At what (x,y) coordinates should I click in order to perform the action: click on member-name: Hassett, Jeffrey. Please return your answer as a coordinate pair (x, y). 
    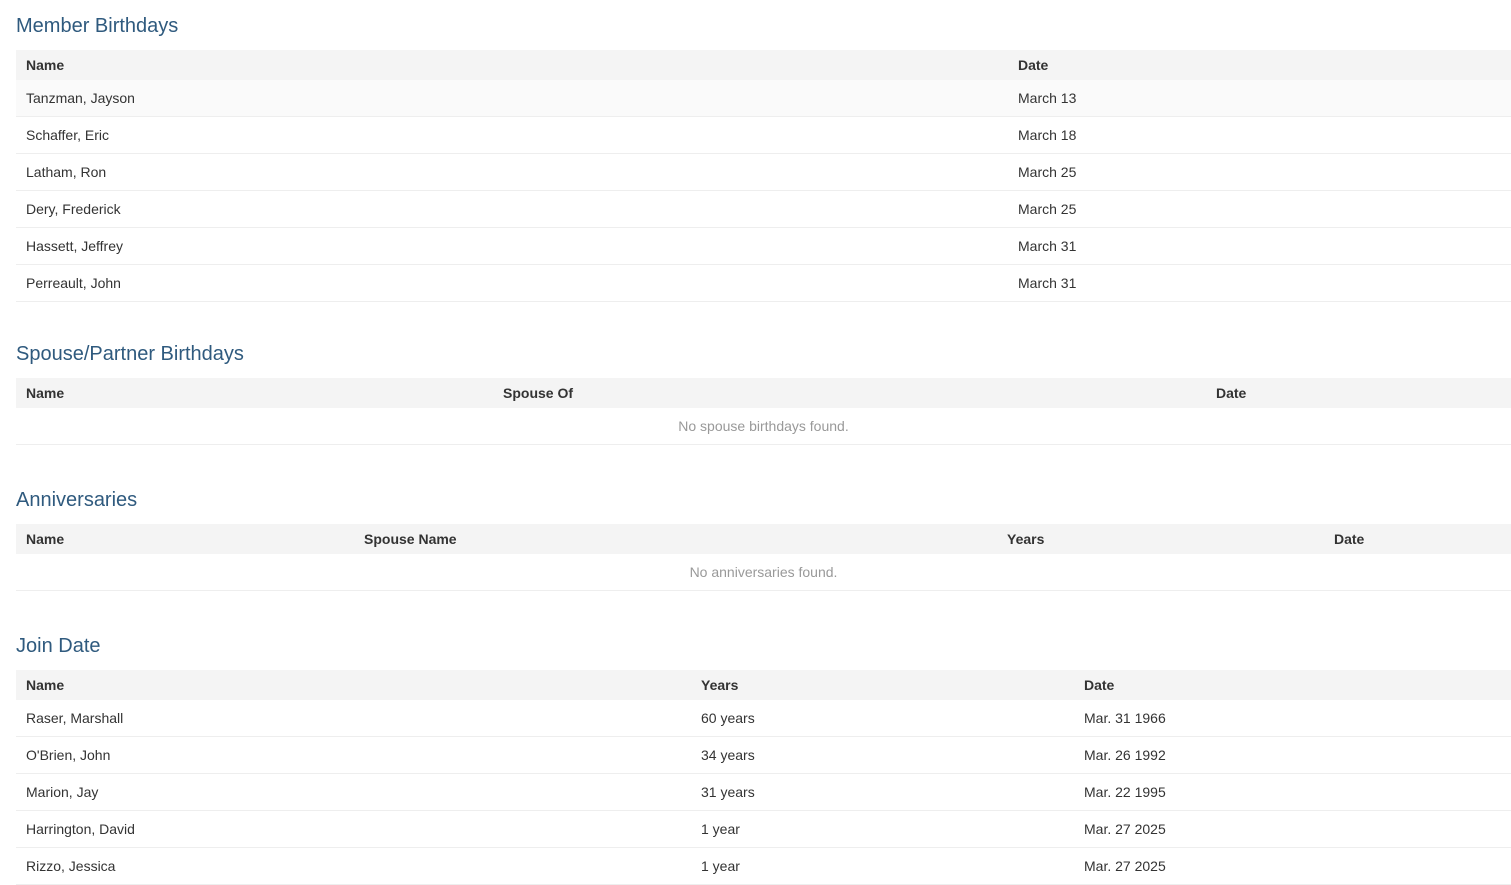
    Looking at the image, I should click on (512, 246).